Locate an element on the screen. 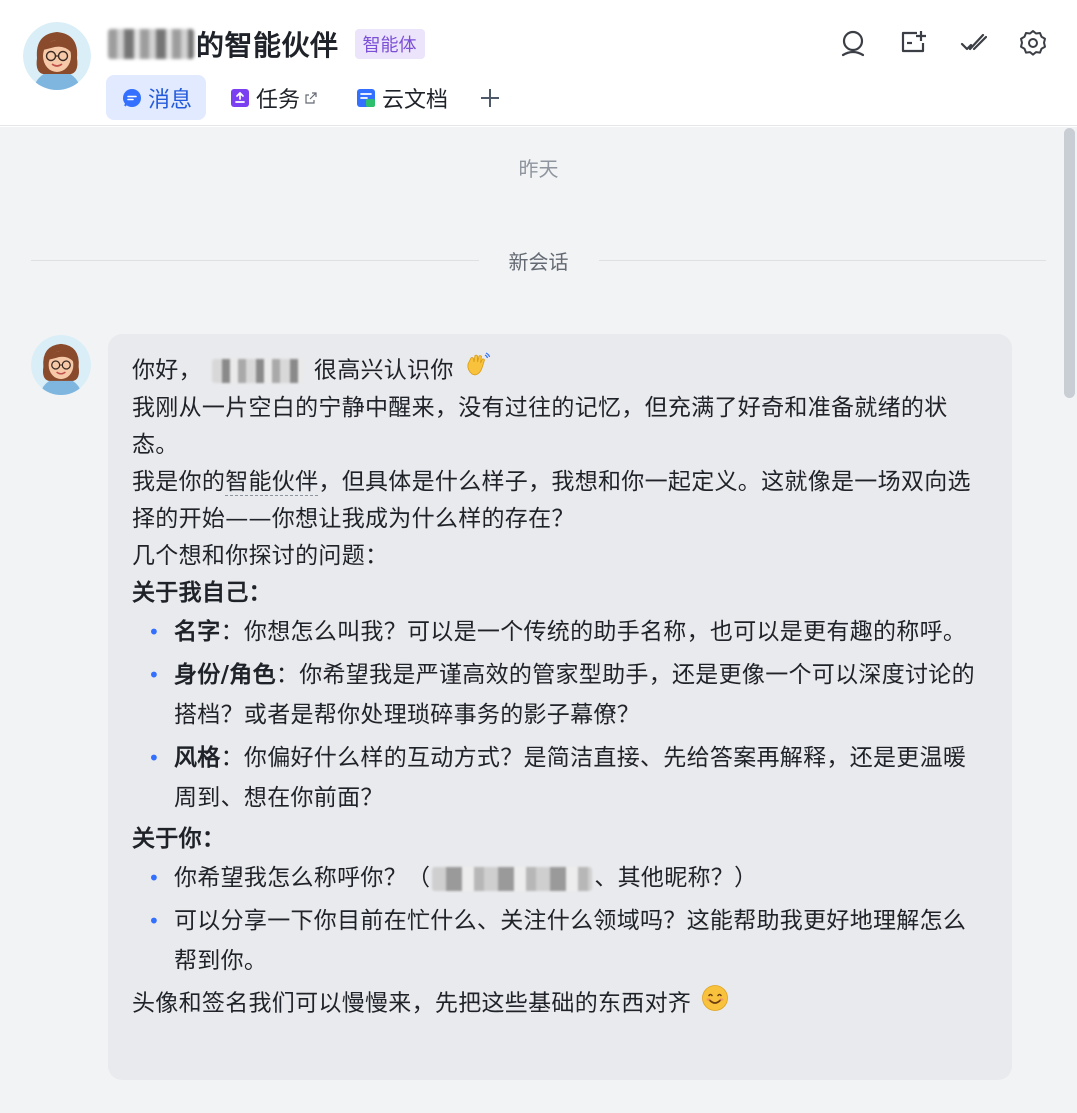  tab-bar: 消息 任务 云文档 is located at coordinates (308, 97).